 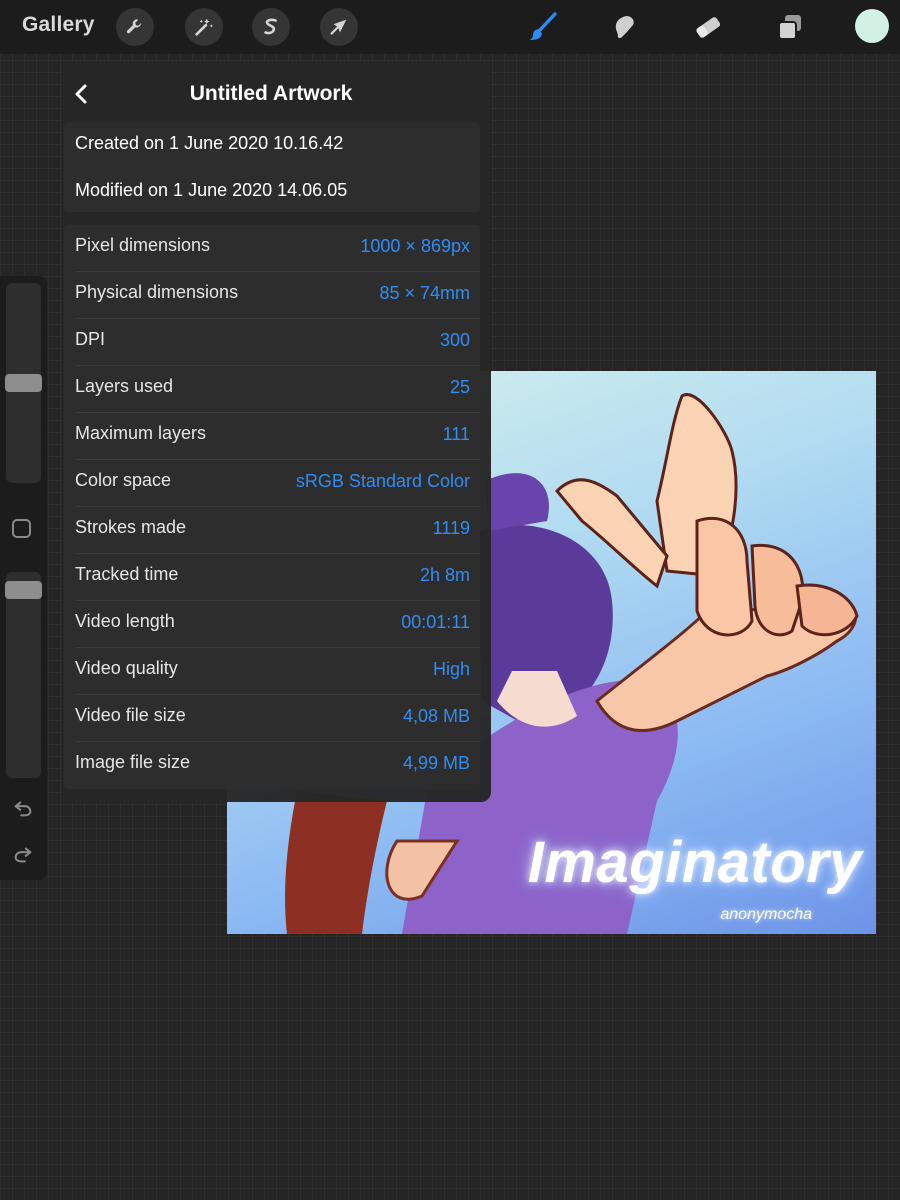 What do you see at coordinates (124, 386) in the screenshot?
I see `info-label: Layers used` at bounding box center [124, 386].